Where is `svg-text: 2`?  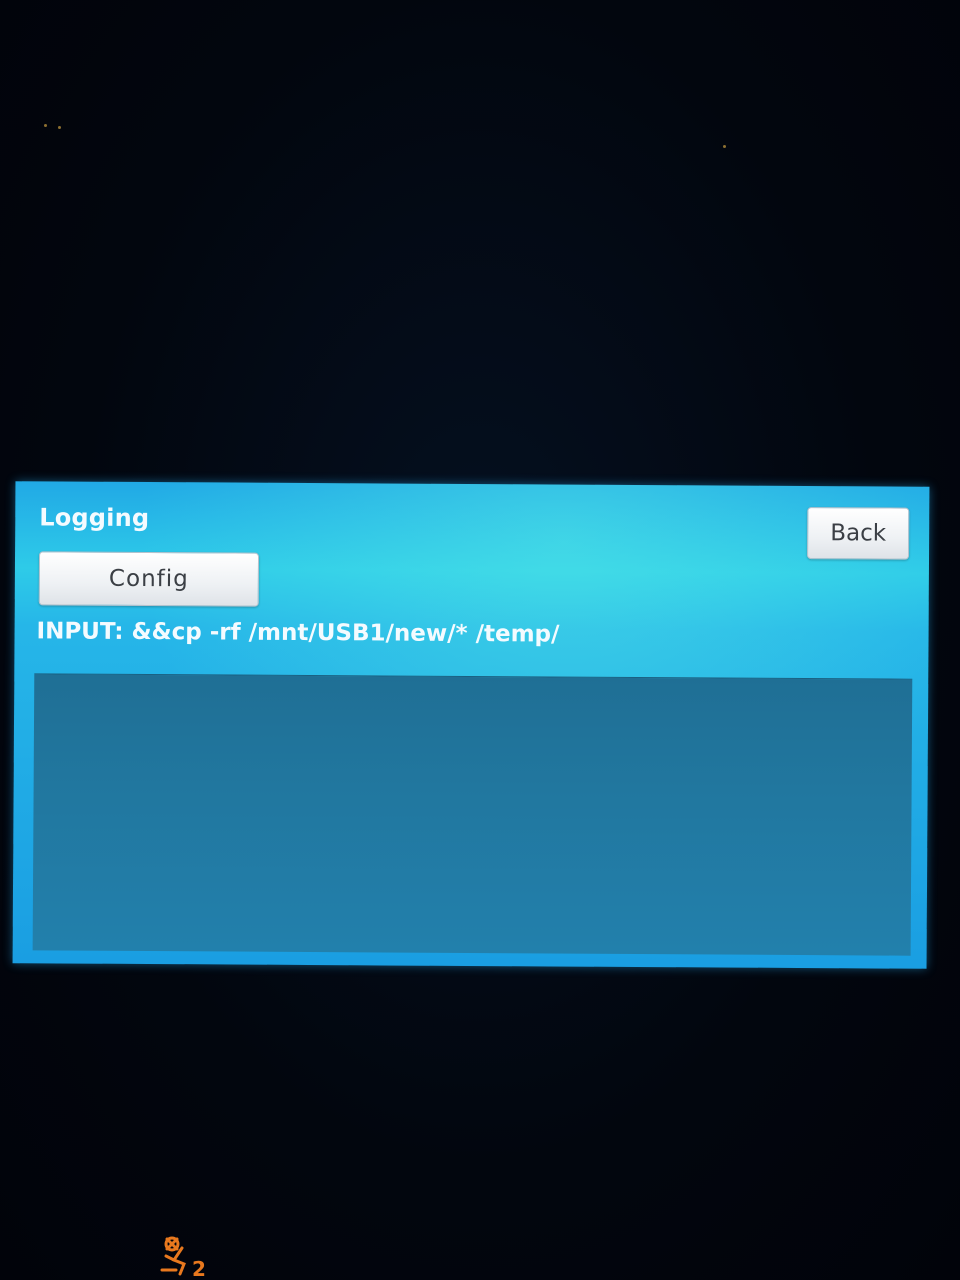
svg-text: 2 is located at coordinates (199, 1267).